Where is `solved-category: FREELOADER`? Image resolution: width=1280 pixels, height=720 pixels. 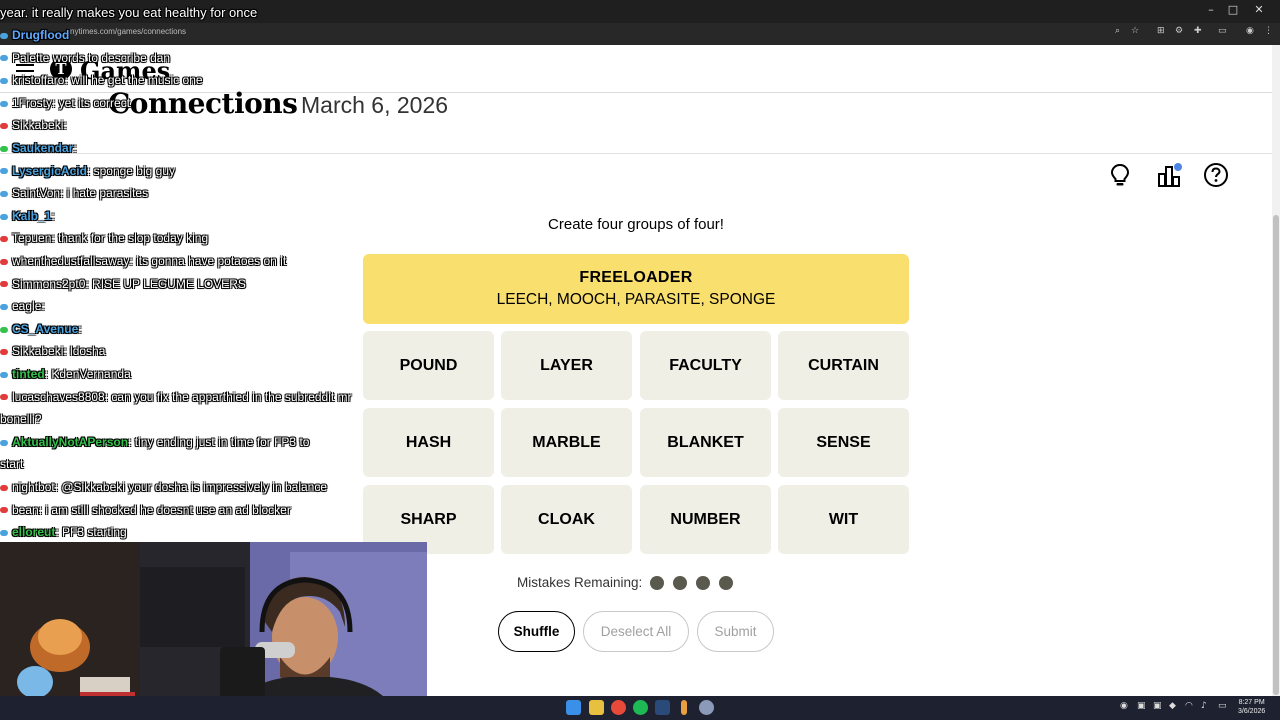
solved-category: FREELOADER is located at coordinates (636, 277).